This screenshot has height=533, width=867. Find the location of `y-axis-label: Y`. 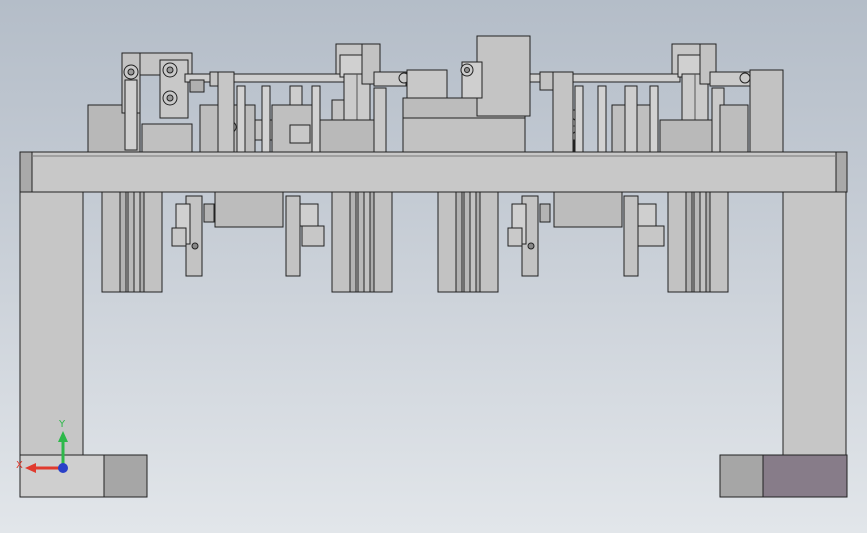

y-axis-label: Y is located at coordinates (62, 424).